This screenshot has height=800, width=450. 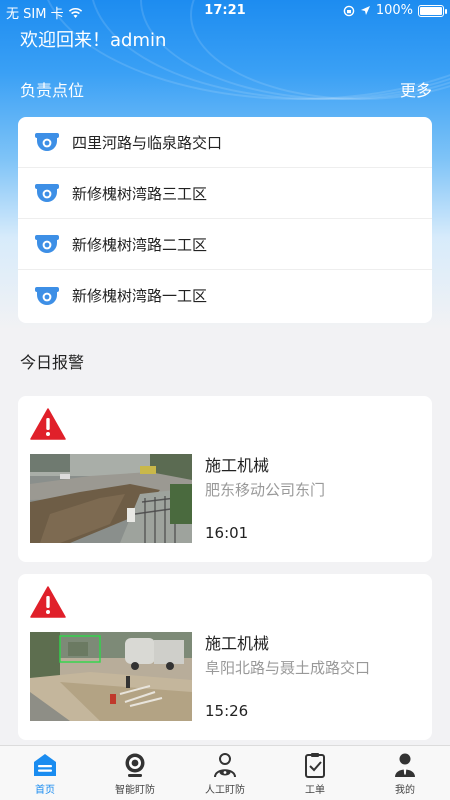 I want to click on location-item: 新修槐树湾路一工区, so click(x=225, y=295).